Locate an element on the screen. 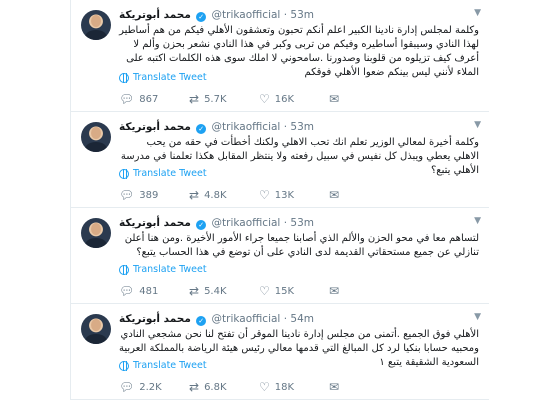  like-count: 16K is located at coordinates (284, 99).